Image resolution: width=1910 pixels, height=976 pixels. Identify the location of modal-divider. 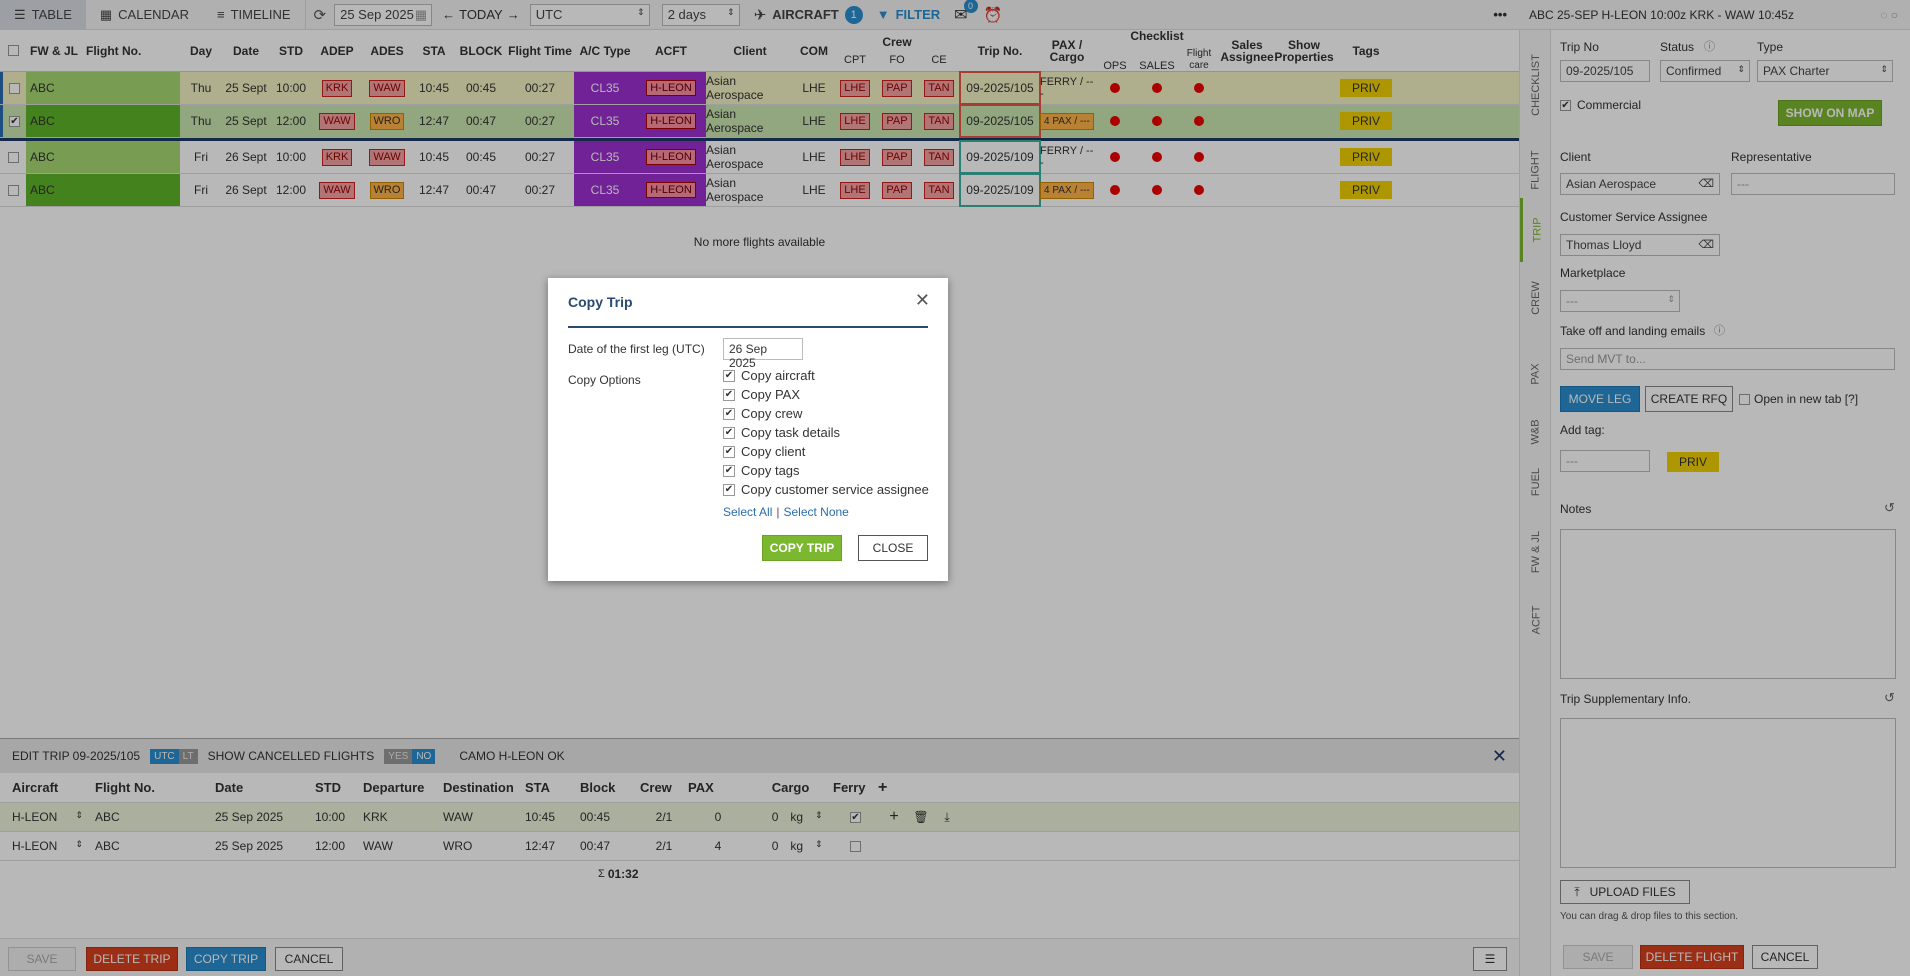
(748, 327).